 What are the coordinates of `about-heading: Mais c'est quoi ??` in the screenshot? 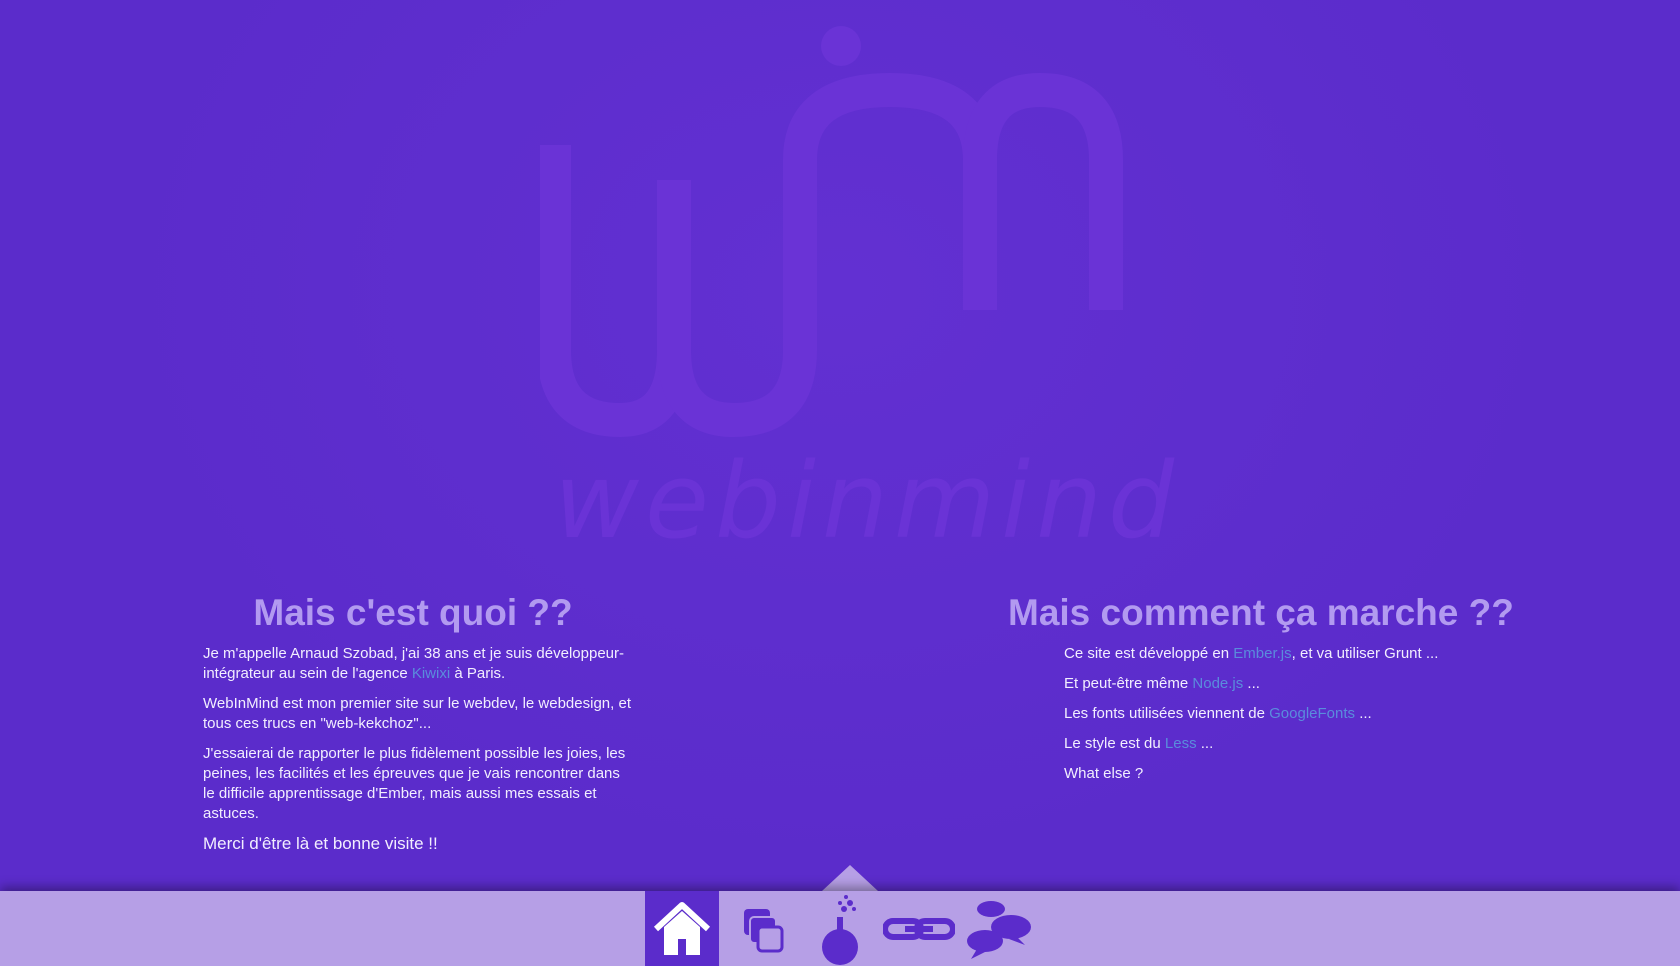 It's located at (413, 612).